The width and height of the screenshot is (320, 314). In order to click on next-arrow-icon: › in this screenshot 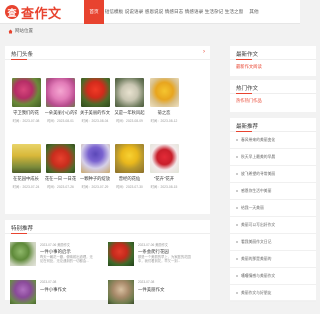, I will do `click(204, 52)`.